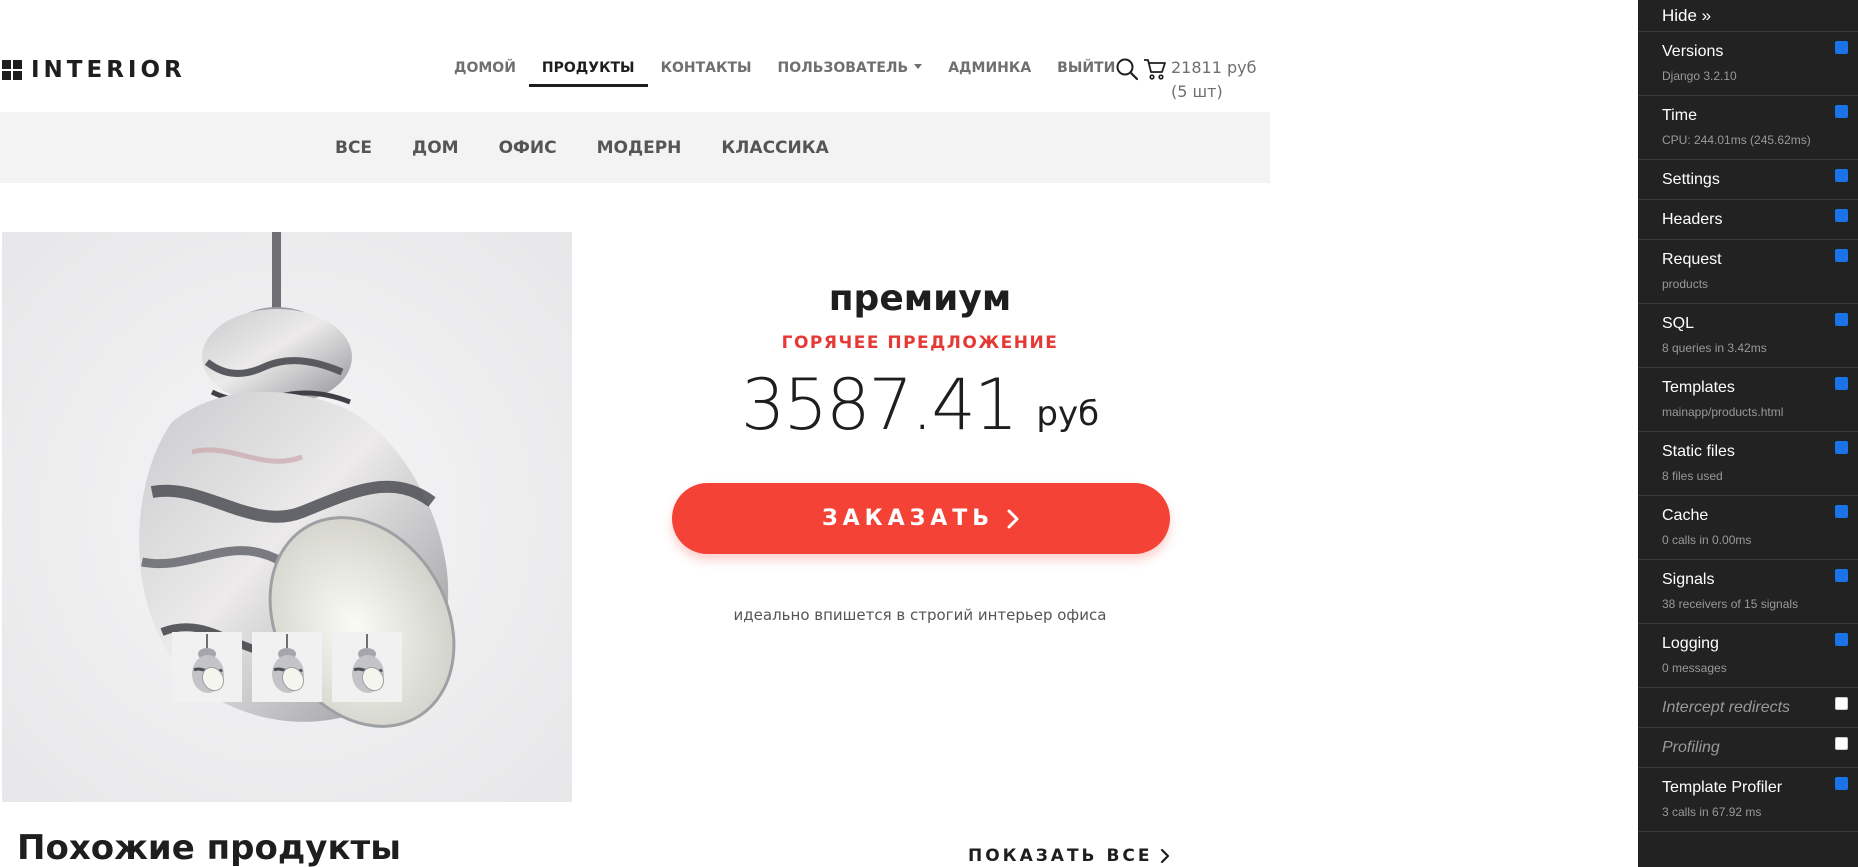  What do you see at coordinates (1691, 179) in the screenshot?
I see `panel-title: Settings` at bounding box center [1691, 179].